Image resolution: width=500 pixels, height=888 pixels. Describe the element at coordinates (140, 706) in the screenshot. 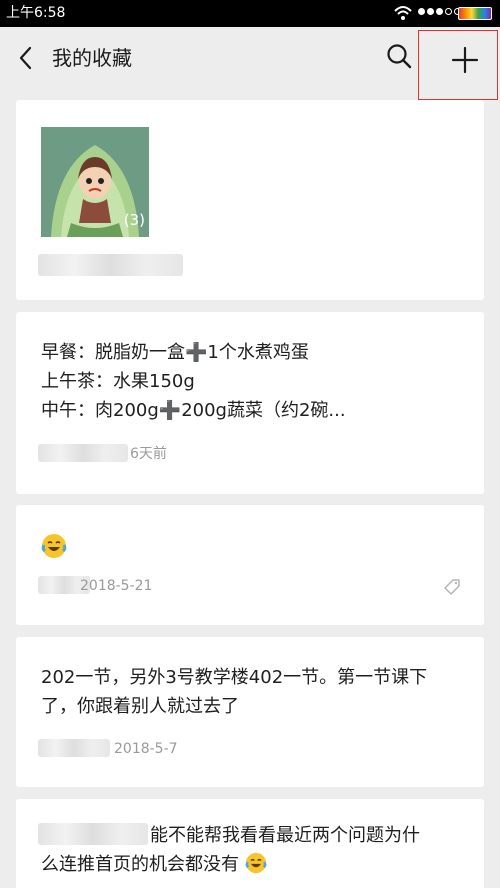

I see `text-line: 了，你跟着别人就过去了` at that location.